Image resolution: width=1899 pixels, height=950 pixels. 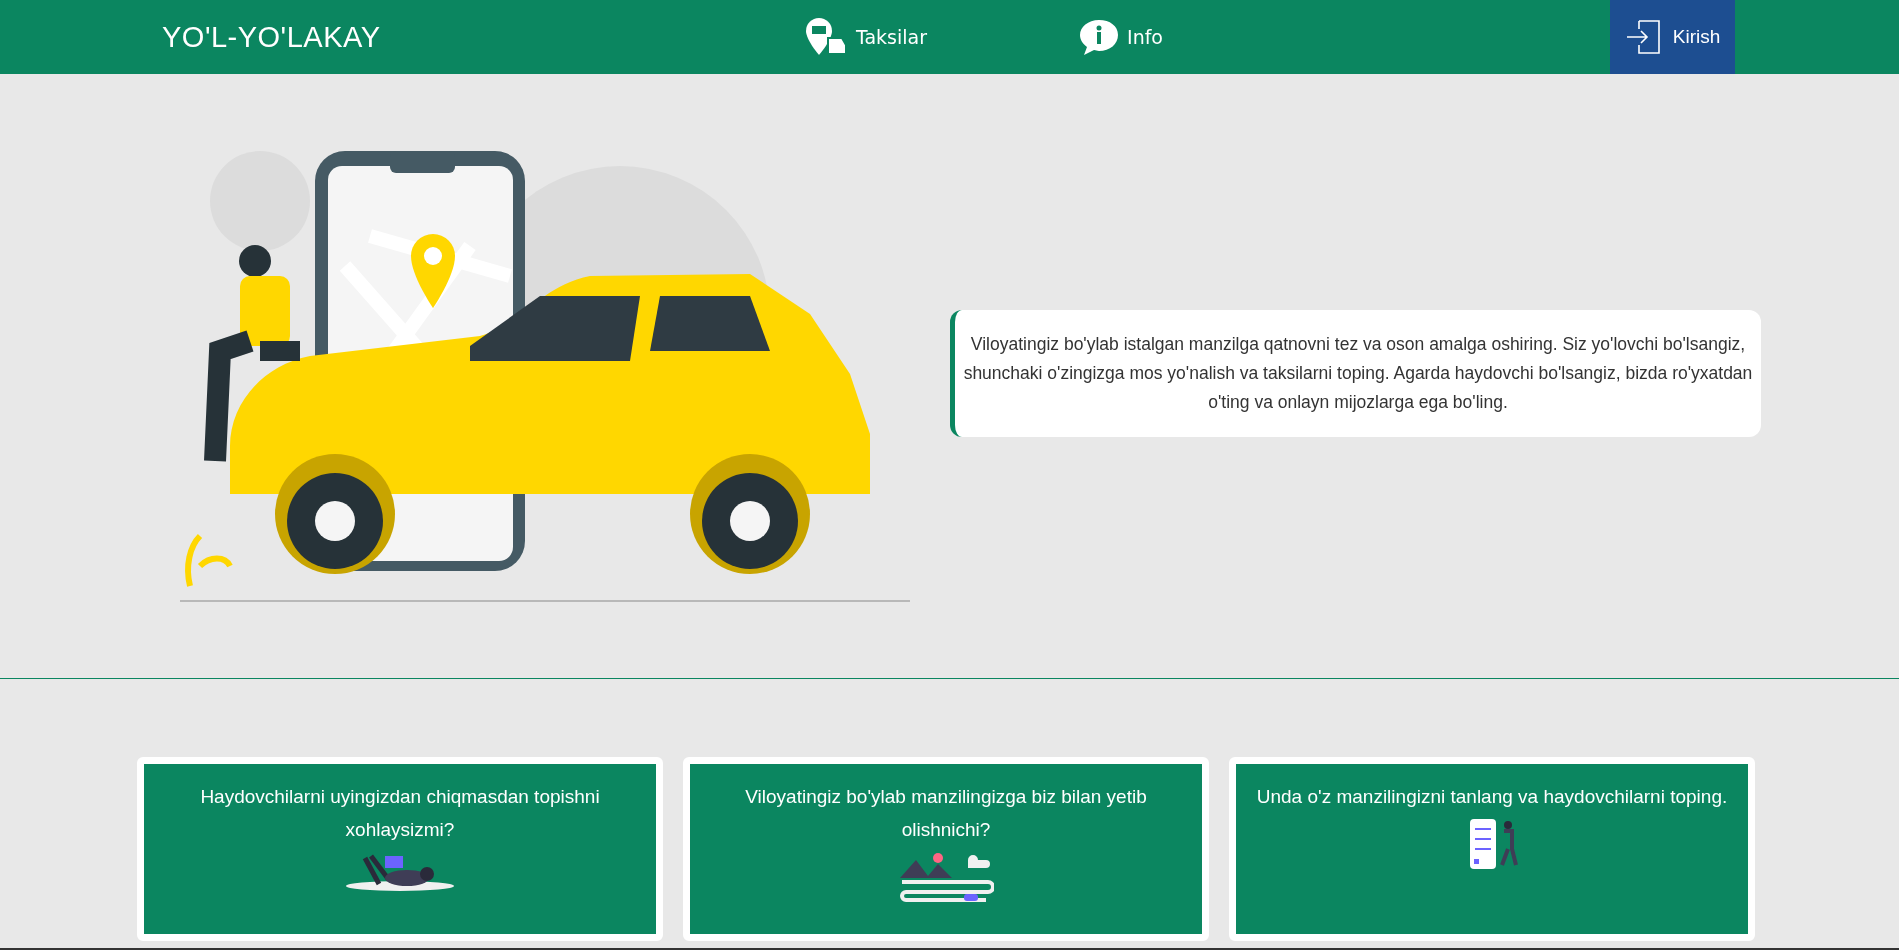 What do you see at coordinates (1355, 373) in the screenshot?
I see `intro-paragraph: Viloyatingiz bo'ylab istalgan manzilga qatnovni tez va oson amalga oshiring. Siz yo'lovchi bo'lsangiz, shunchaki o'zingizga mos yo'nalish va taksilarni toping. Agarda haydovchi bo'lsangiz, bizda ro'yxatdan o'ting va onlayn mijozlarga ega bo'ling.` at bounding box center [1355, 373].